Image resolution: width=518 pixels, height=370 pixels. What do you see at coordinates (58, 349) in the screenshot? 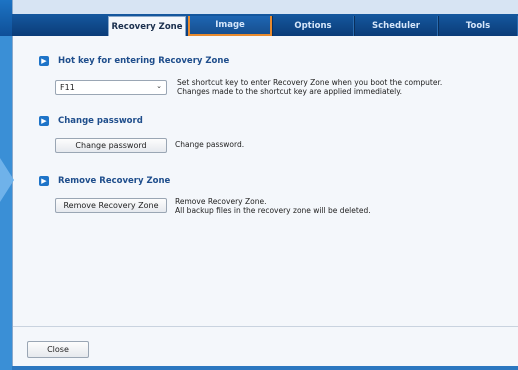
I see `close-button: Close` at bounding box center [58, 349].